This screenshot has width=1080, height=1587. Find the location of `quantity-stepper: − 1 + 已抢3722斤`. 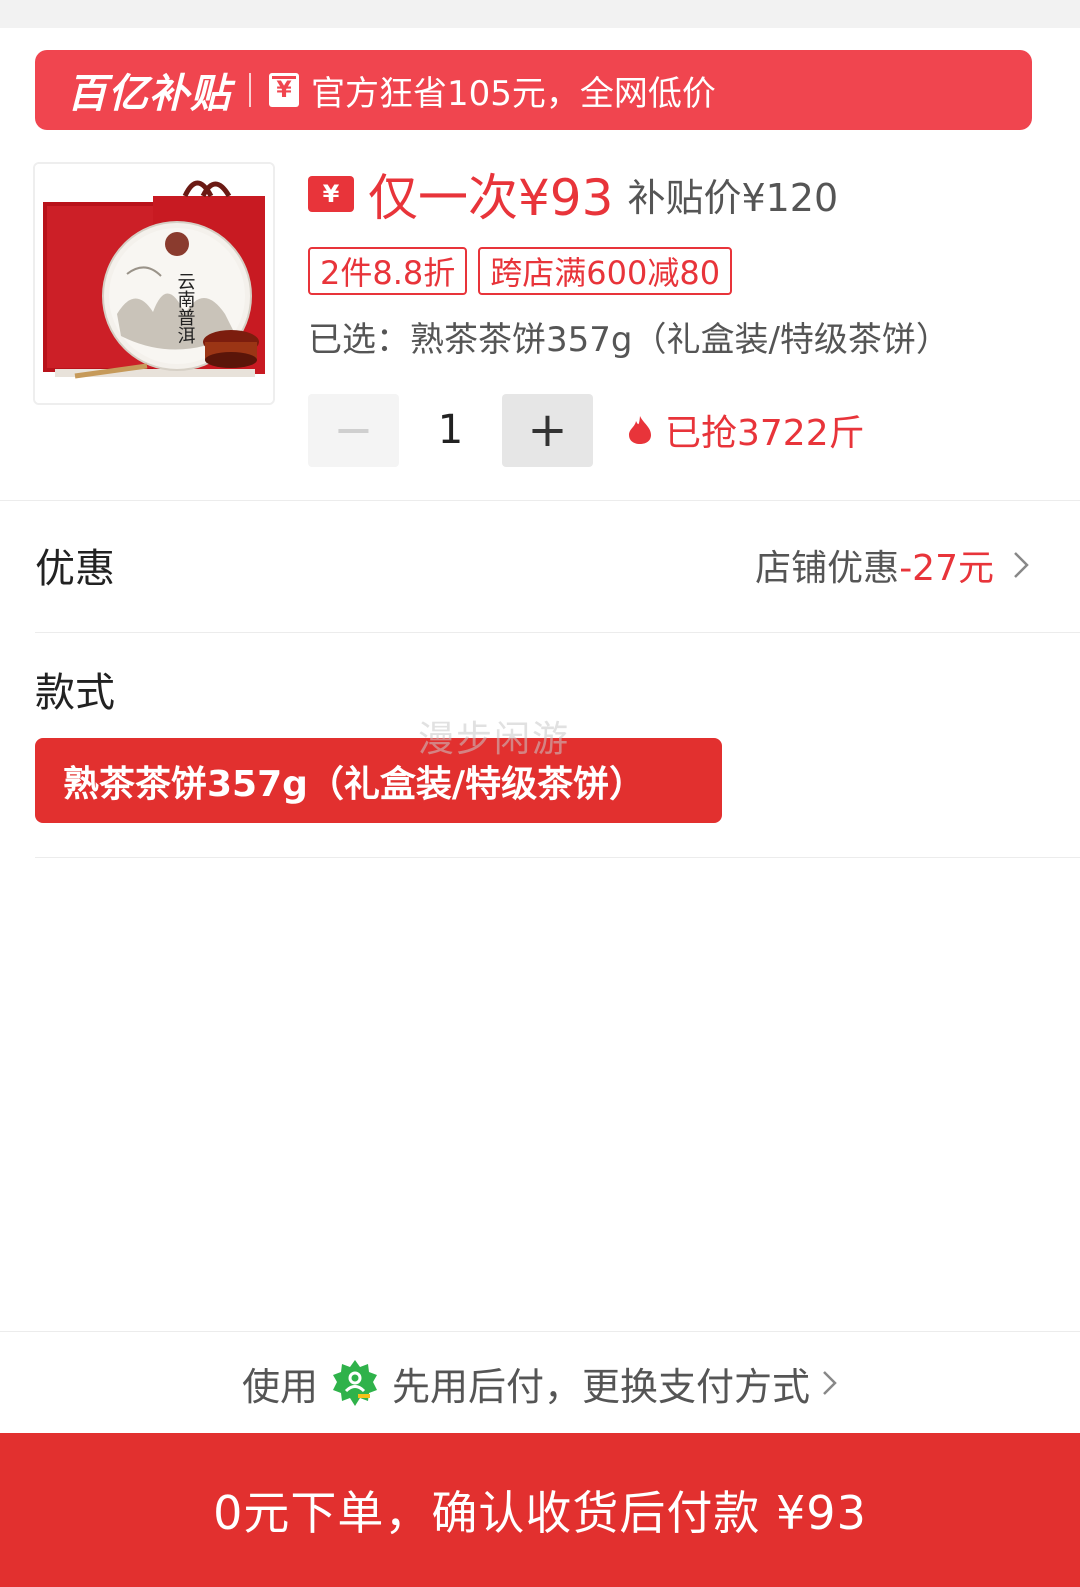

quantity-stepper: − 1 + 已抢3722斤 is located at coordinates (586, 430).